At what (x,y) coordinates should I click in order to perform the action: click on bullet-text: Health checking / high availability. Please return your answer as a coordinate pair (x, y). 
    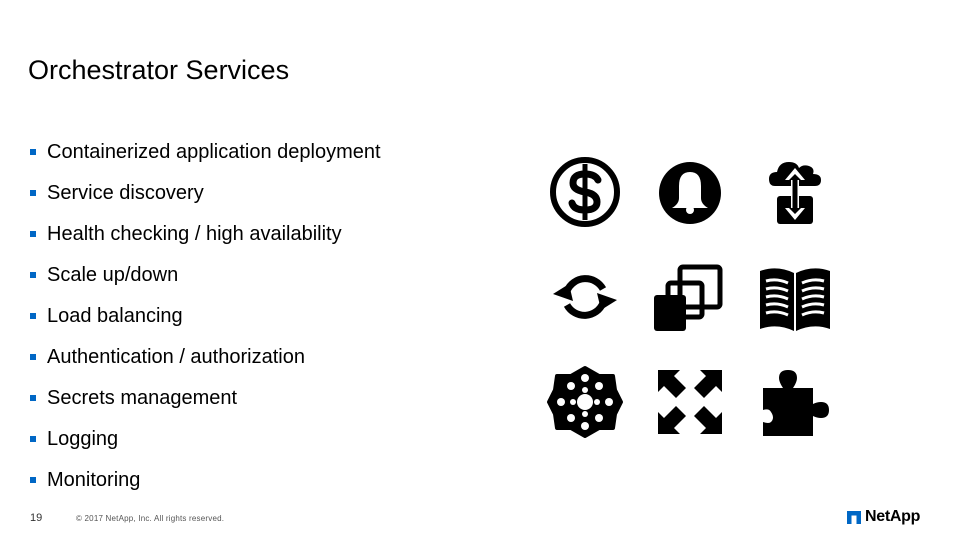
    Looking at the image, I should click on (194, 234).